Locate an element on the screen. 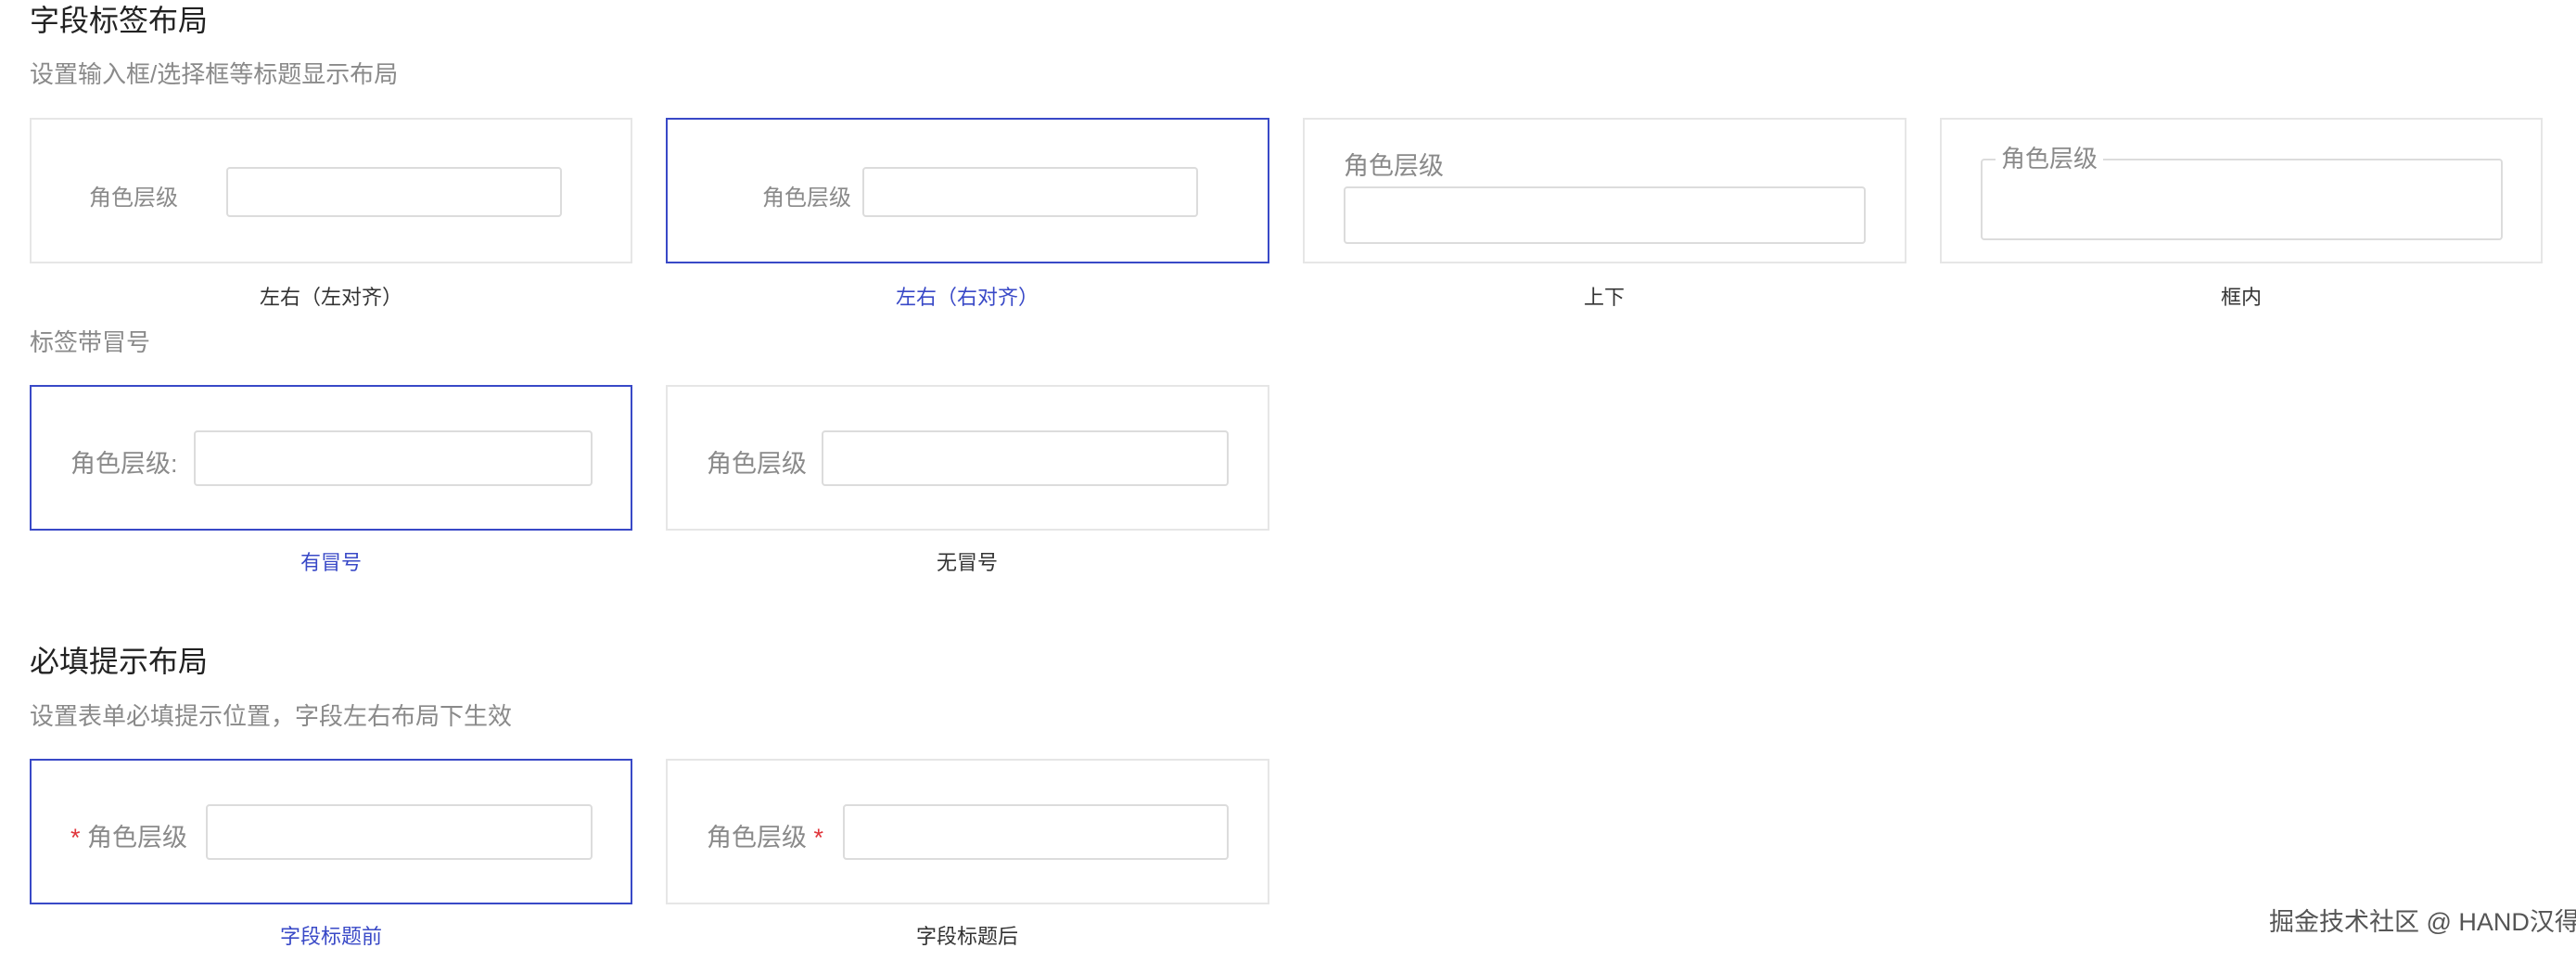 The height and width of the screenshot is (961, 2576). watermark: 掘金技术社区 @ HAND汉得 is located at coordinates (2422, 922).